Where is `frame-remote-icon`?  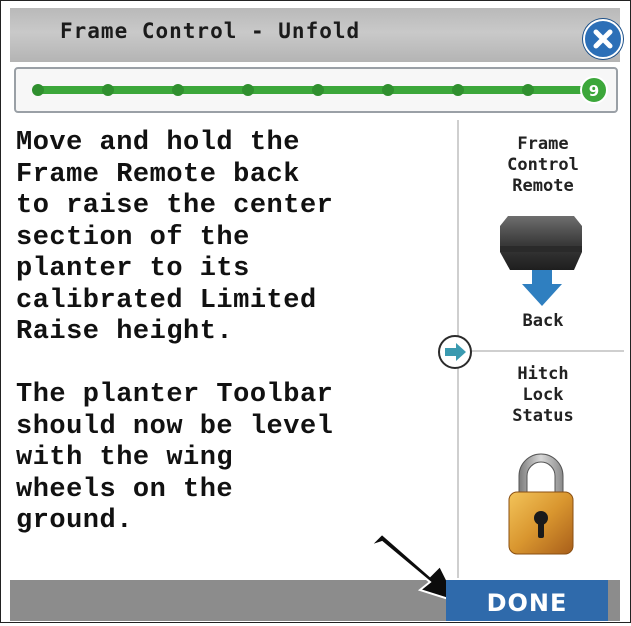 frame-remote-icon is located at coordinates (541, 261).